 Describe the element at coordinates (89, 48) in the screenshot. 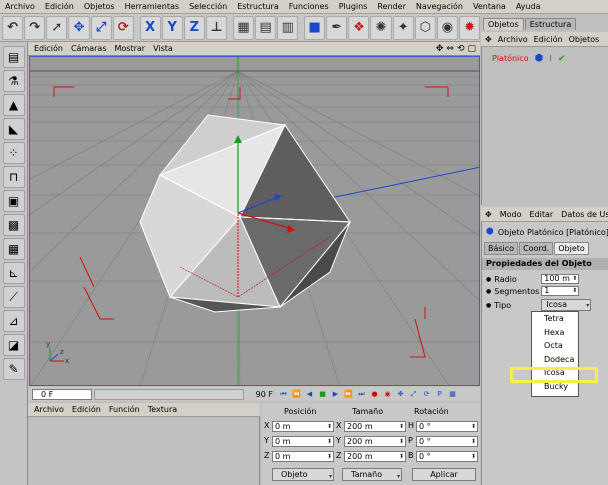

I see `viewport-menu-camaras: Cámaras` at that location.